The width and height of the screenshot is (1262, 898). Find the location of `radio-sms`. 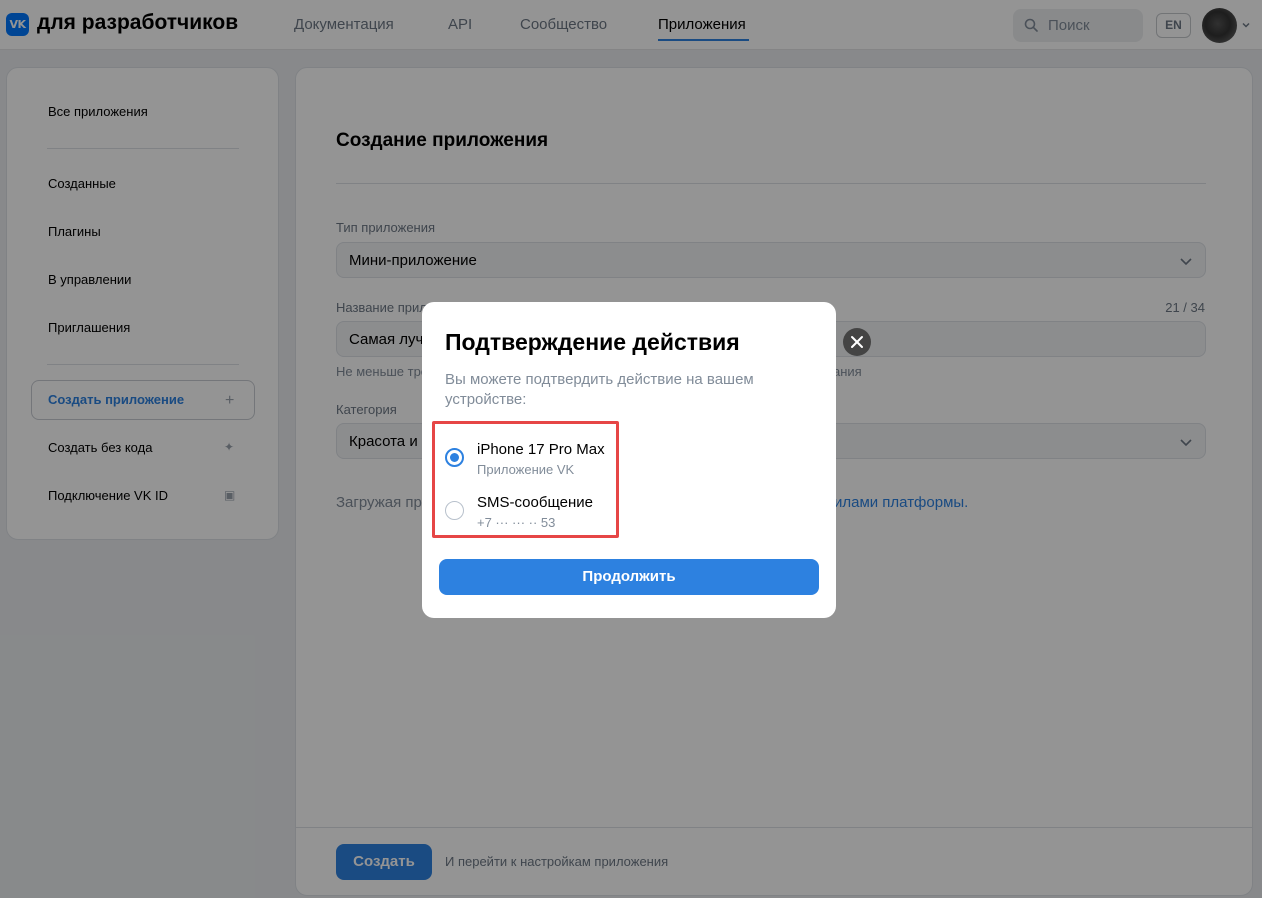

radio-sms is located at coordinates (454, 510).